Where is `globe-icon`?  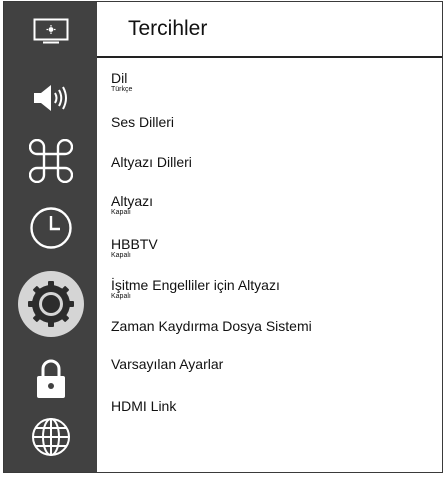 globe-icon is located at coordinates (50, 437).